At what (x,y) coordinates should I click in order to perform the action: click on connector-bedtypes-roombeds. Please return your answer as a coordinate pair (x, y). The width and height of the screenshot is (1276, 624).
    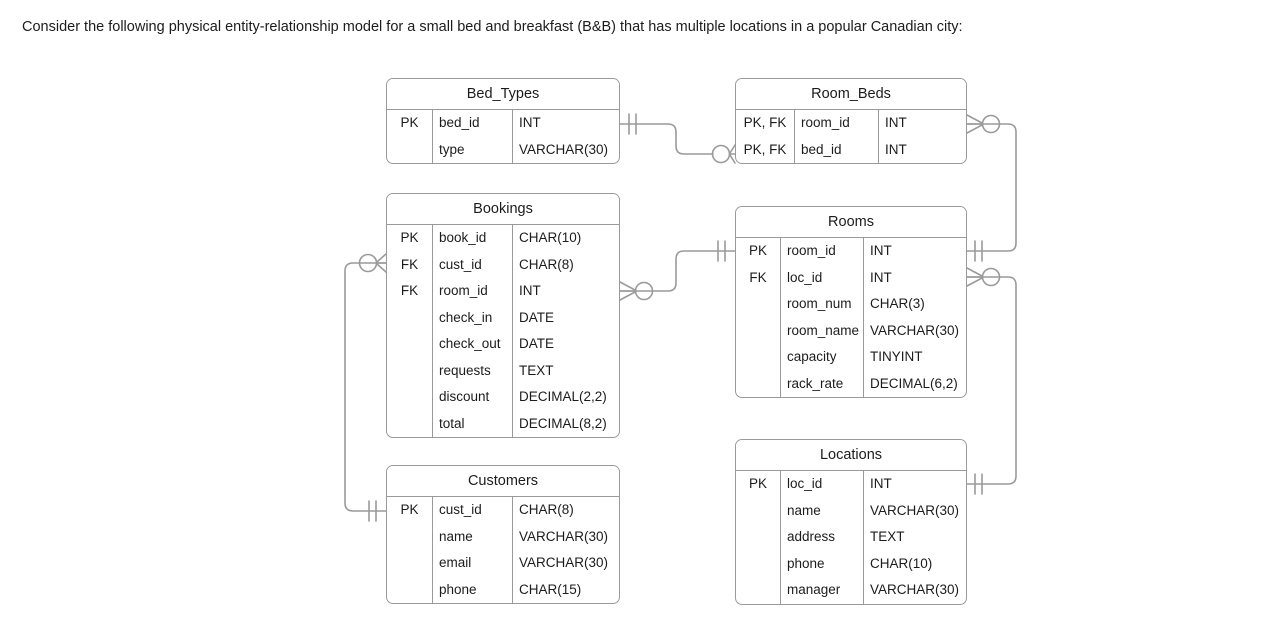
    Looking at the image, I should click on (677, 138).